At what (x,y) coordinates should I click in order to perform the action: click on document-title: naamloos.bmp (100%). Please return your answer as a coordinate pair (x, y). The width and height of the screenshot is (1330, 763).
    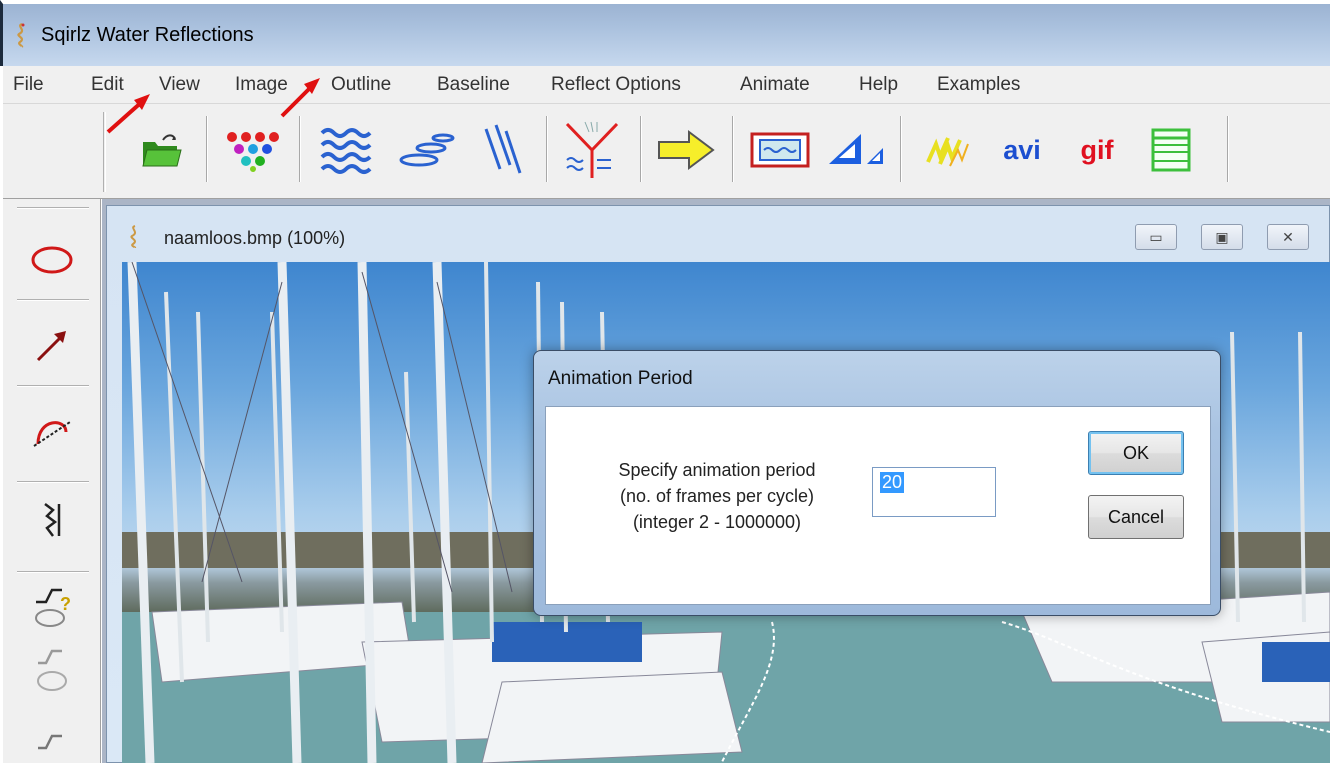
    Looking at the image, I should click on (255, 238).